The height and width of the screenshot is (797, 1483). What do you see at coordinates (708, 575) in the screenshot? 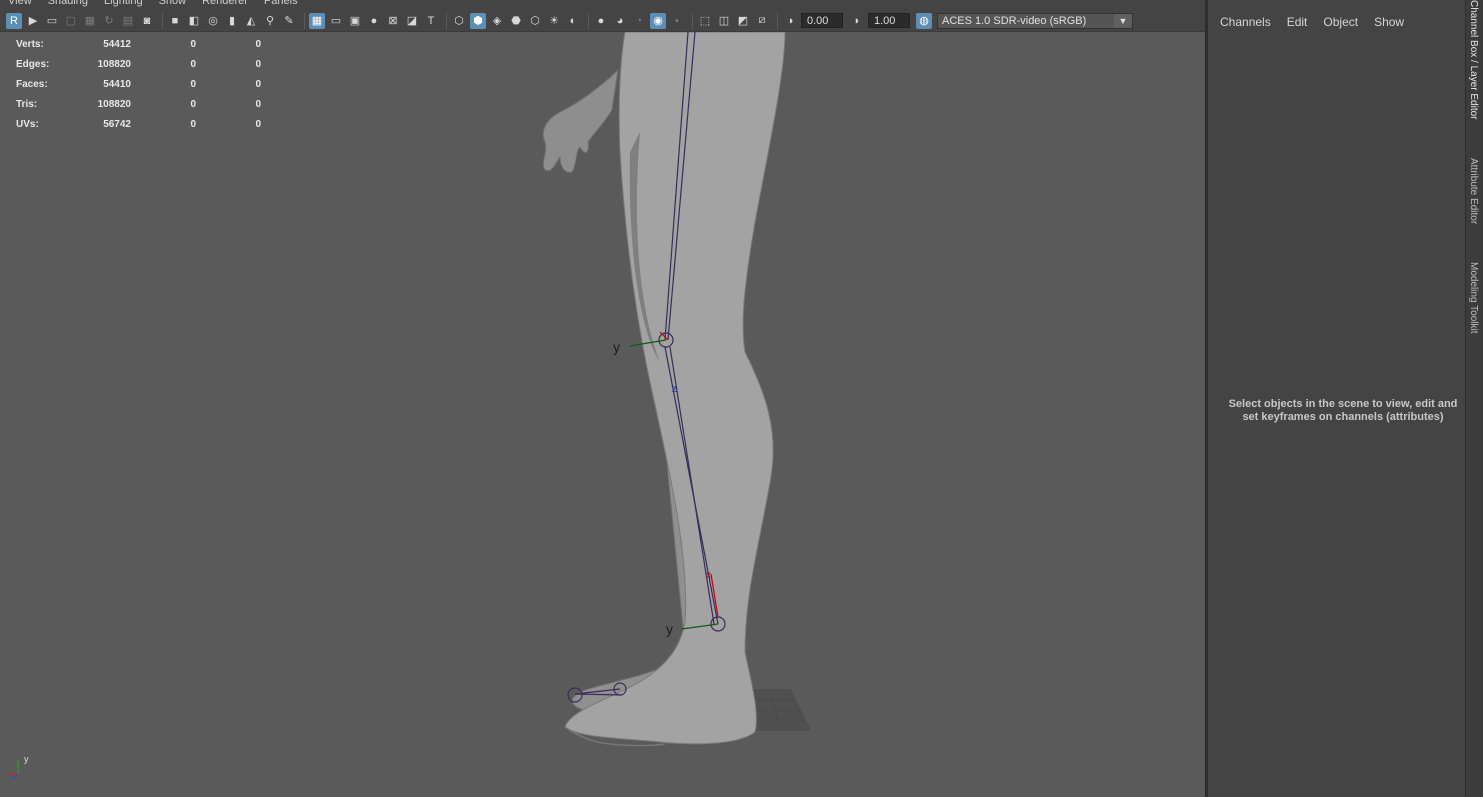
I see `joint-axis-x-label: x` at bounding box center [708, 575].